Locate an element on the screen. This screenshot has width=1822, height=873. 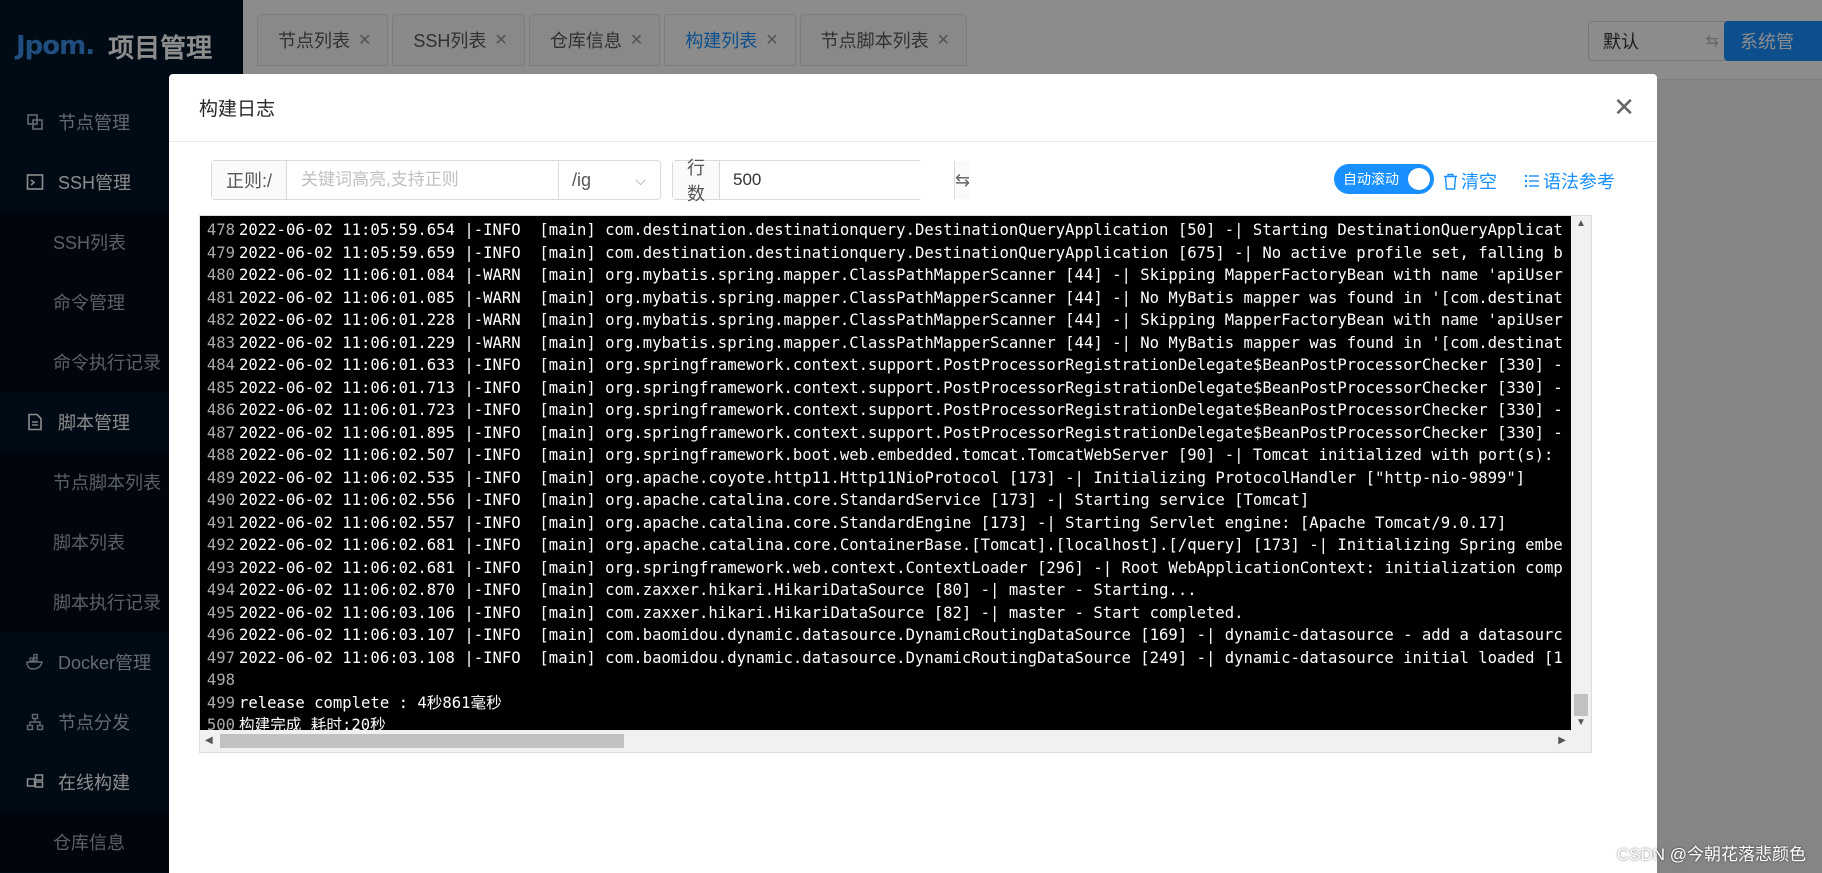
auto-scroll-toggle: 自动滚动 is located at coordinates (1384, 179).